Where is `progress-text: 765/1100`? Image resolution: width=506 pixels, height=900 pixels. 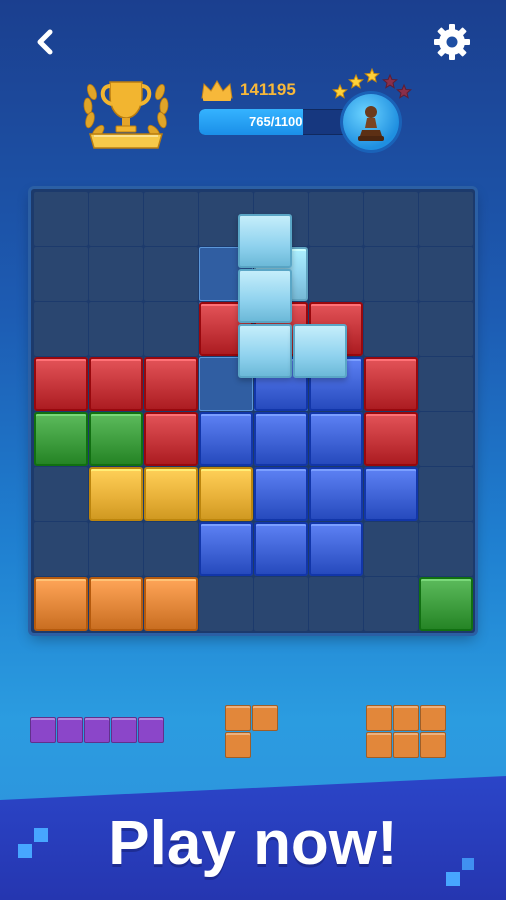
progress-text: 765/1100 is located at coordinates (276, 121).